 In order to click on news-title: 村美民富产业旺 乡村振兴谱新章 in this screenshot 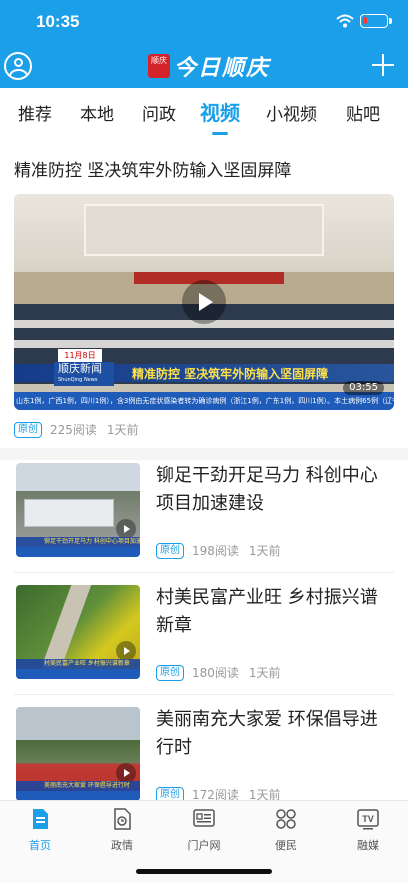, I will do `click(274, 612)`.